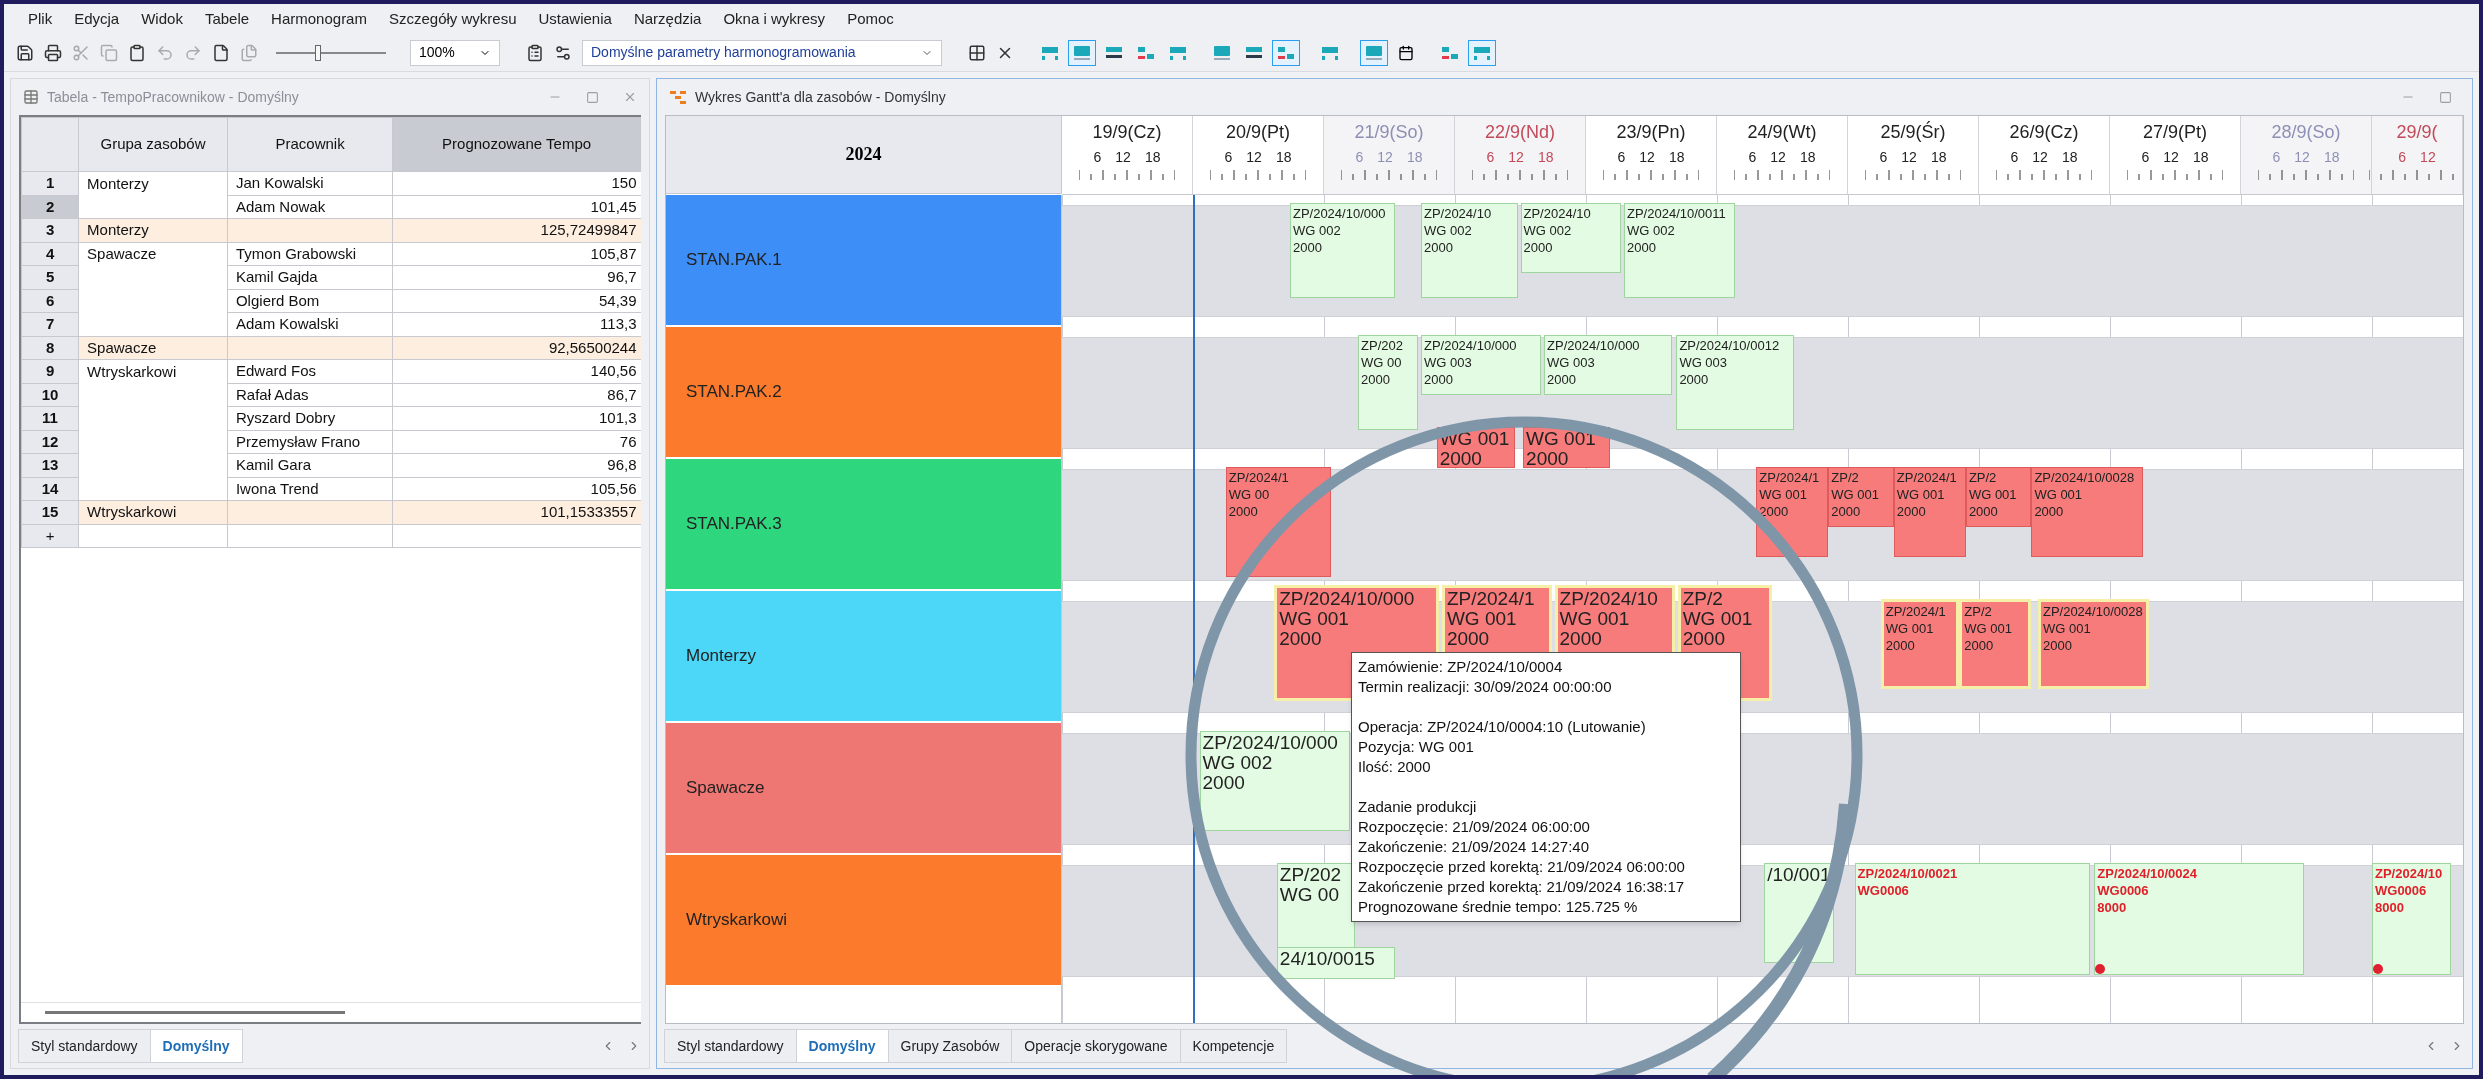 Image resolution: width=2483 pixels, height=1079 pixels. Describe the element at coordinates (863, 789) in the screenshot. I see `resource-row-header: Spawacze` at that location.